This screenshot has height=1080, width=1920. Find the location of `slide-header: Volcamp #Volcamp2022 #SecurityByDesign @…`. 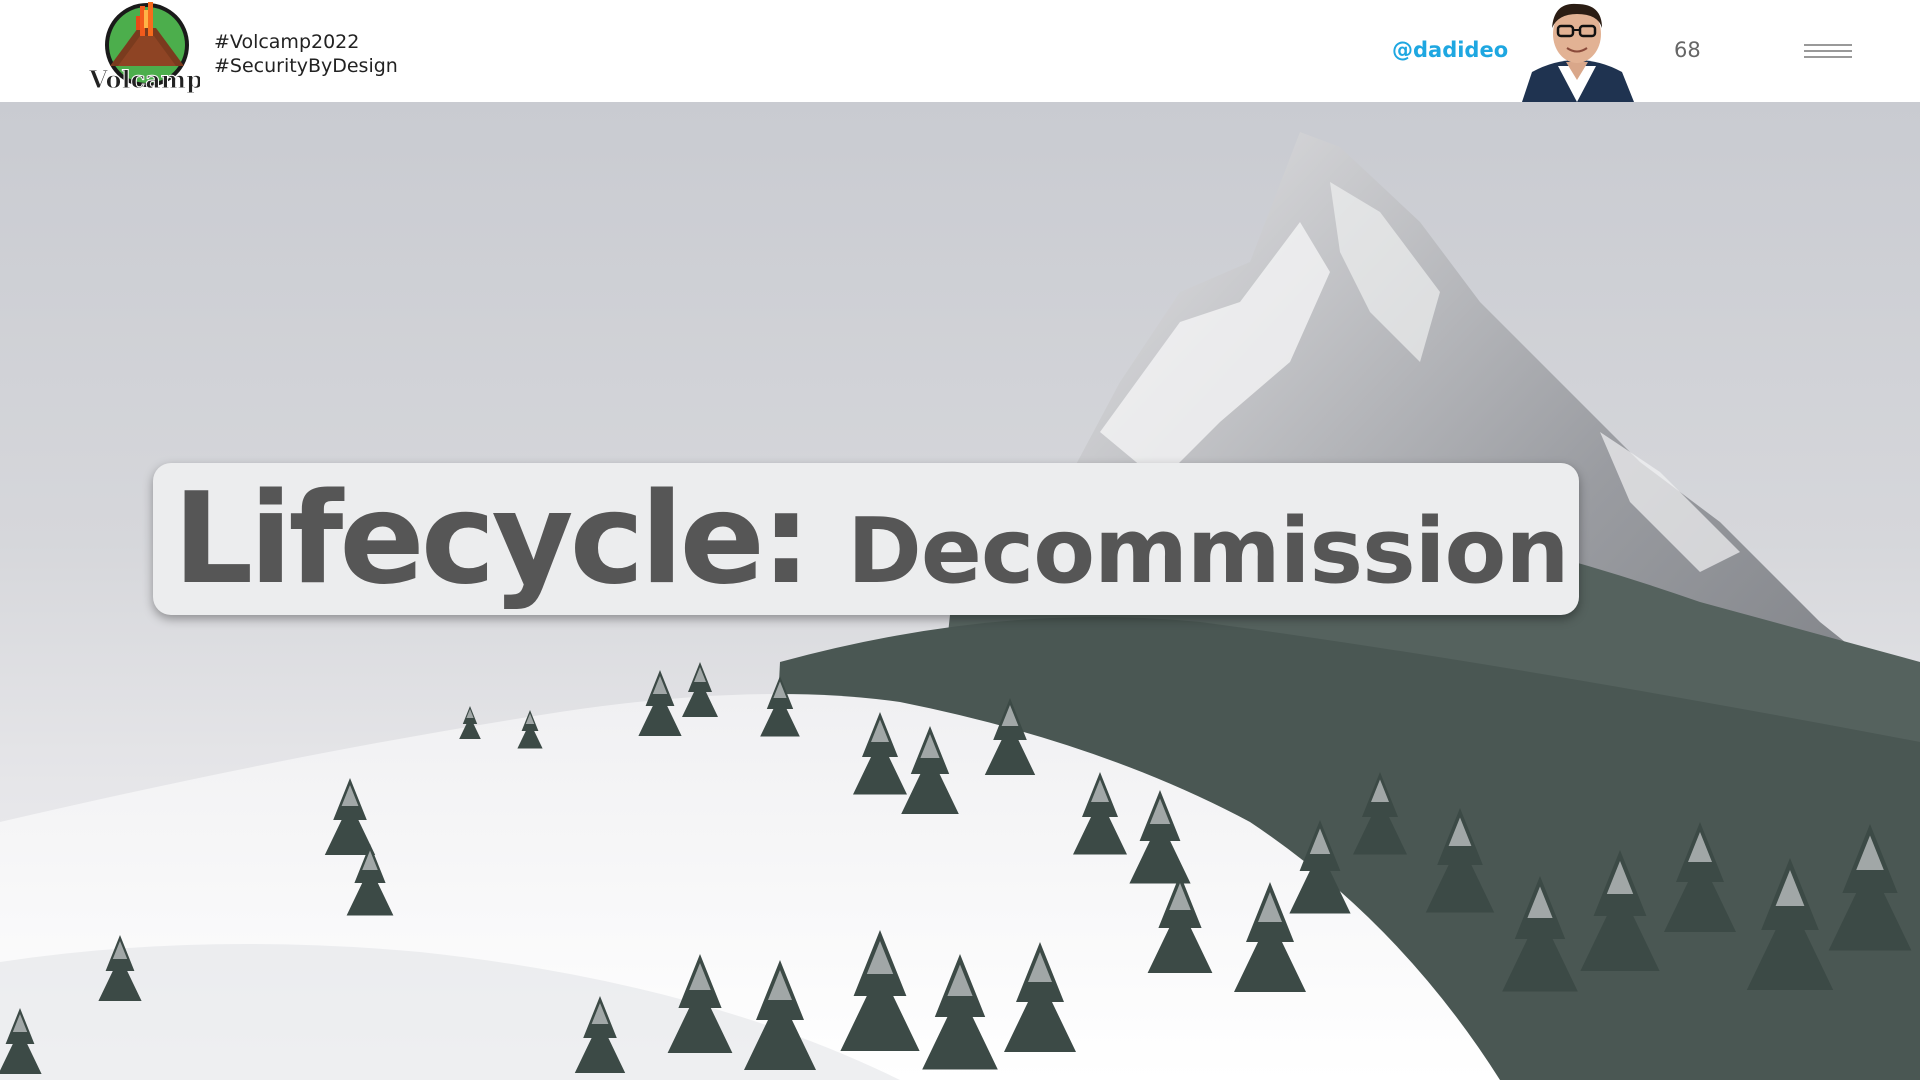

slide-header: Volcamp #Volcamp2022 #SecurityByDesign @… is located at coordinates (960, 51).